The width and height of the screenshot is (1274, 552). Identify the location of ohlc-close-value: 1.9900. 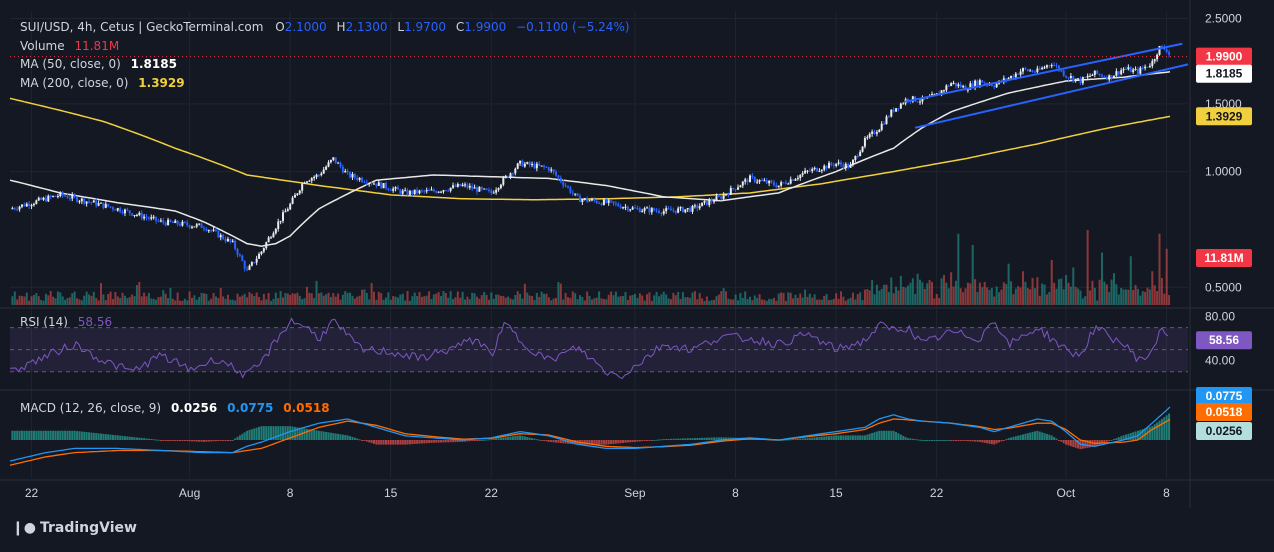
(485, 27).